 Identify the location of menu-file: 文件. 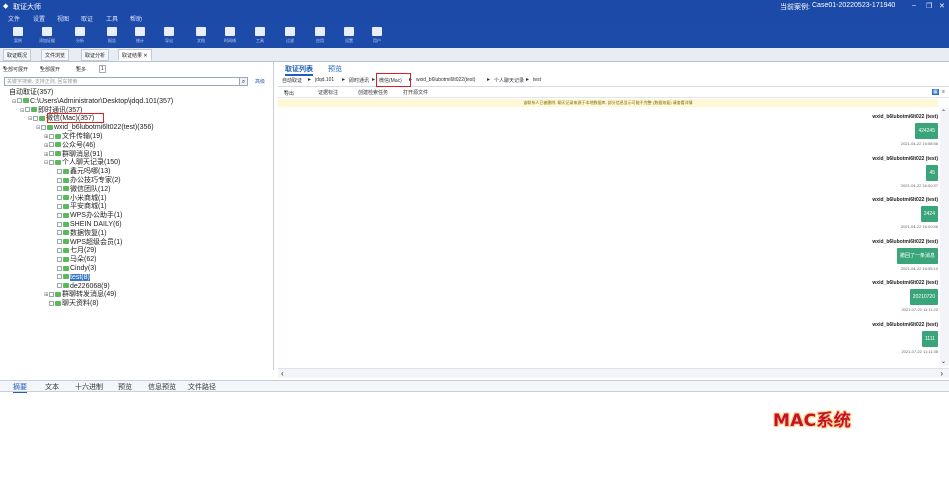
(14, 18).